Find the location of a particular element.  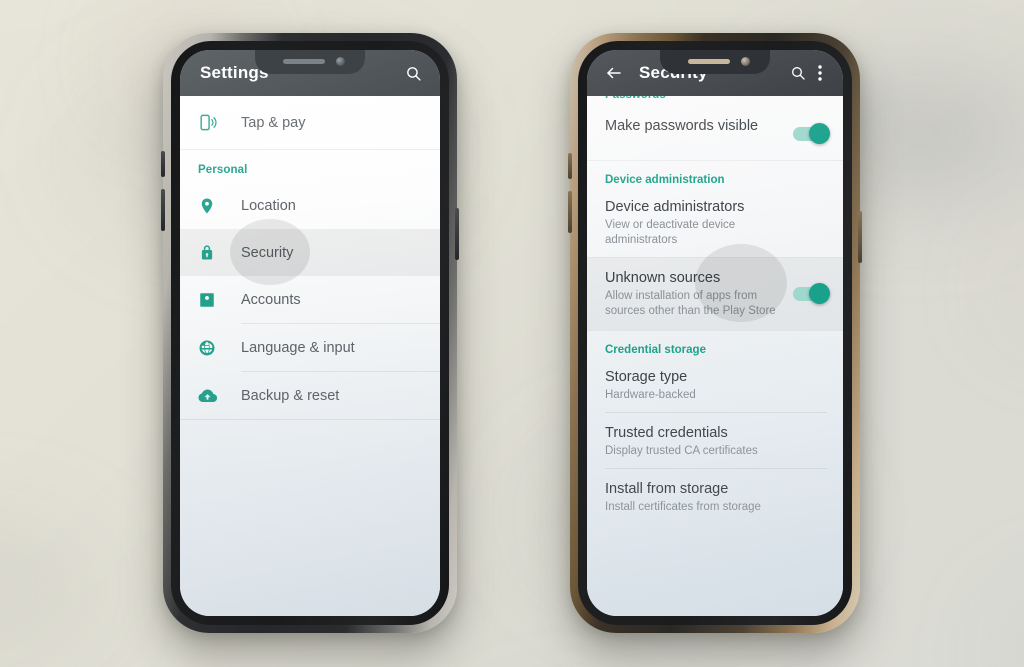

volume-down-button-right is located at coordinates (570, 212).